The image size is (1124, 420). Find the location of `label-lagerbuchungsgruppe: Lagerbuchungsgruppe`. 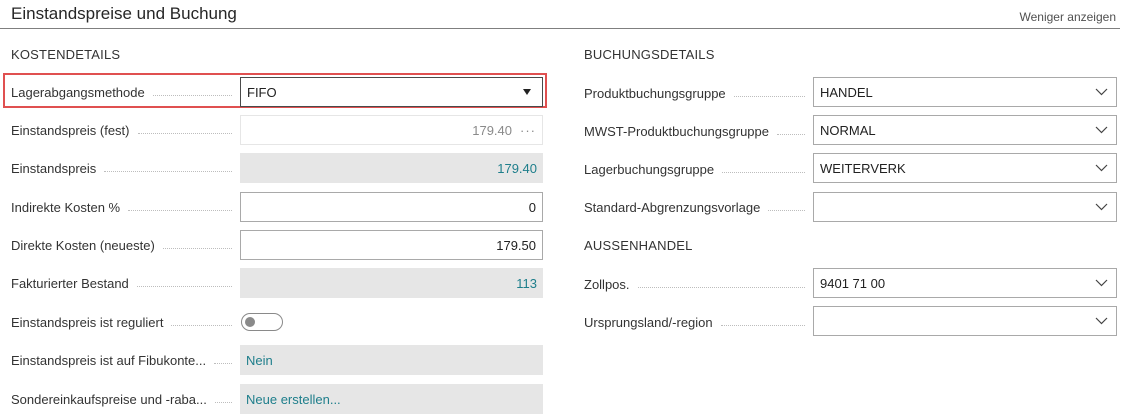

label-lagerbuchungsgruppe: Lagerbuchungsgruppe is located at coordinates (698, 169).